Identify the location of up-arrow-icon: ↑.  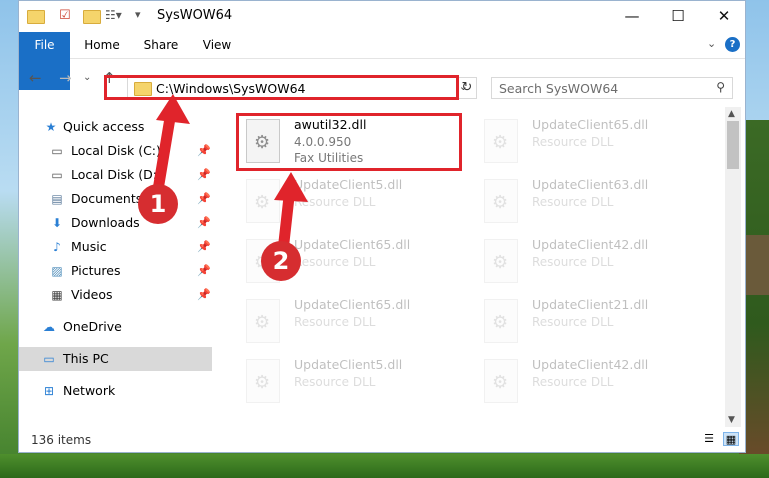
(109, 78).